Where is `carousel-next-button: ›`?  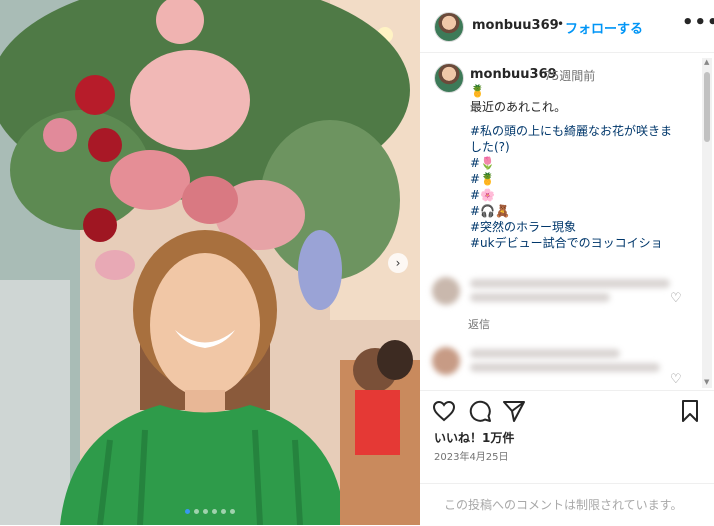 carousel-next-button: › is located at coordinates (398, 263).